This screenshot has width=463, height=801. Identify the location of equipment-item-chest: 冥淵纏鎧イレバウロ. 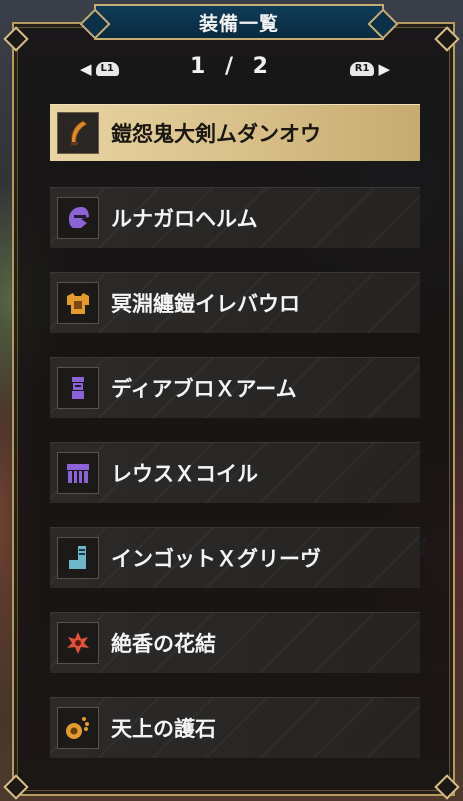
(235, 302).